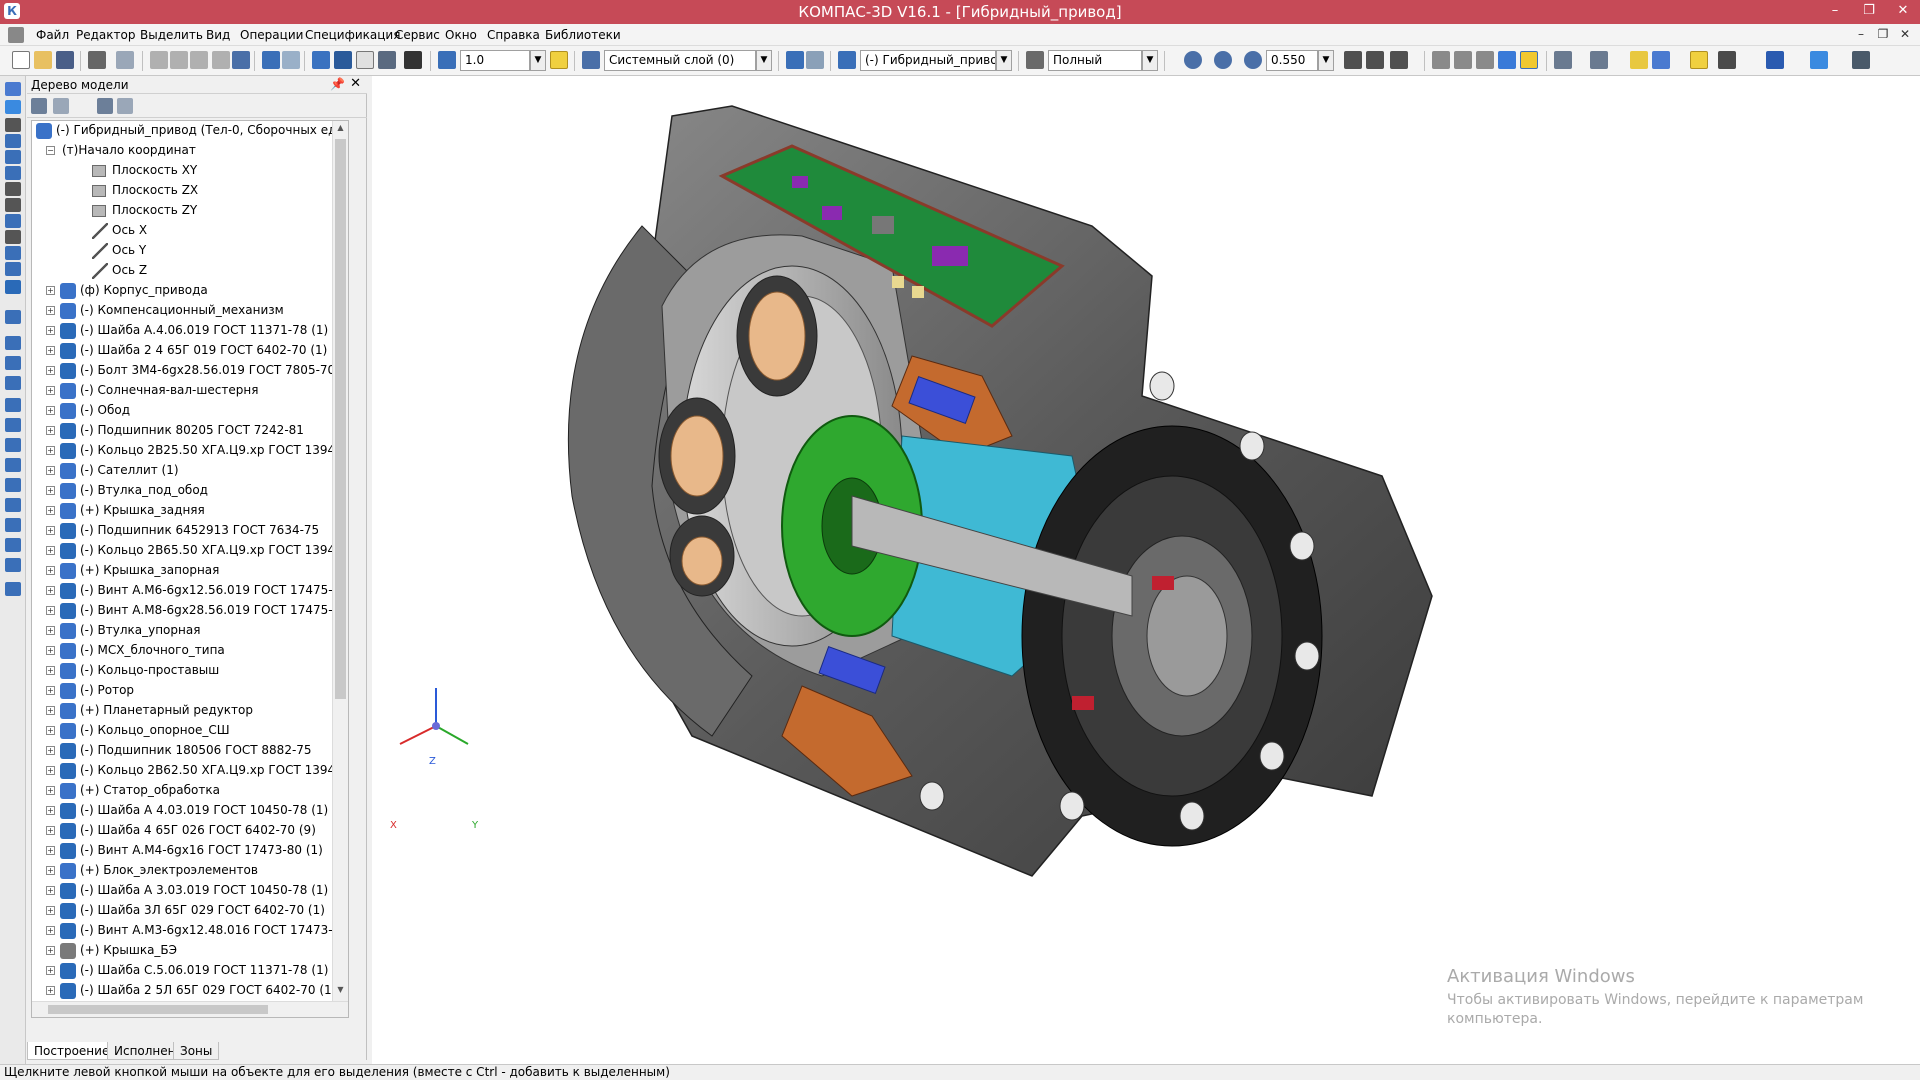 Image resolution: width=1920 pixels, height=1080 pixels. Describe the element at coordinates (21, 60) in the screenshot. I see `new-document-icon` at that location.